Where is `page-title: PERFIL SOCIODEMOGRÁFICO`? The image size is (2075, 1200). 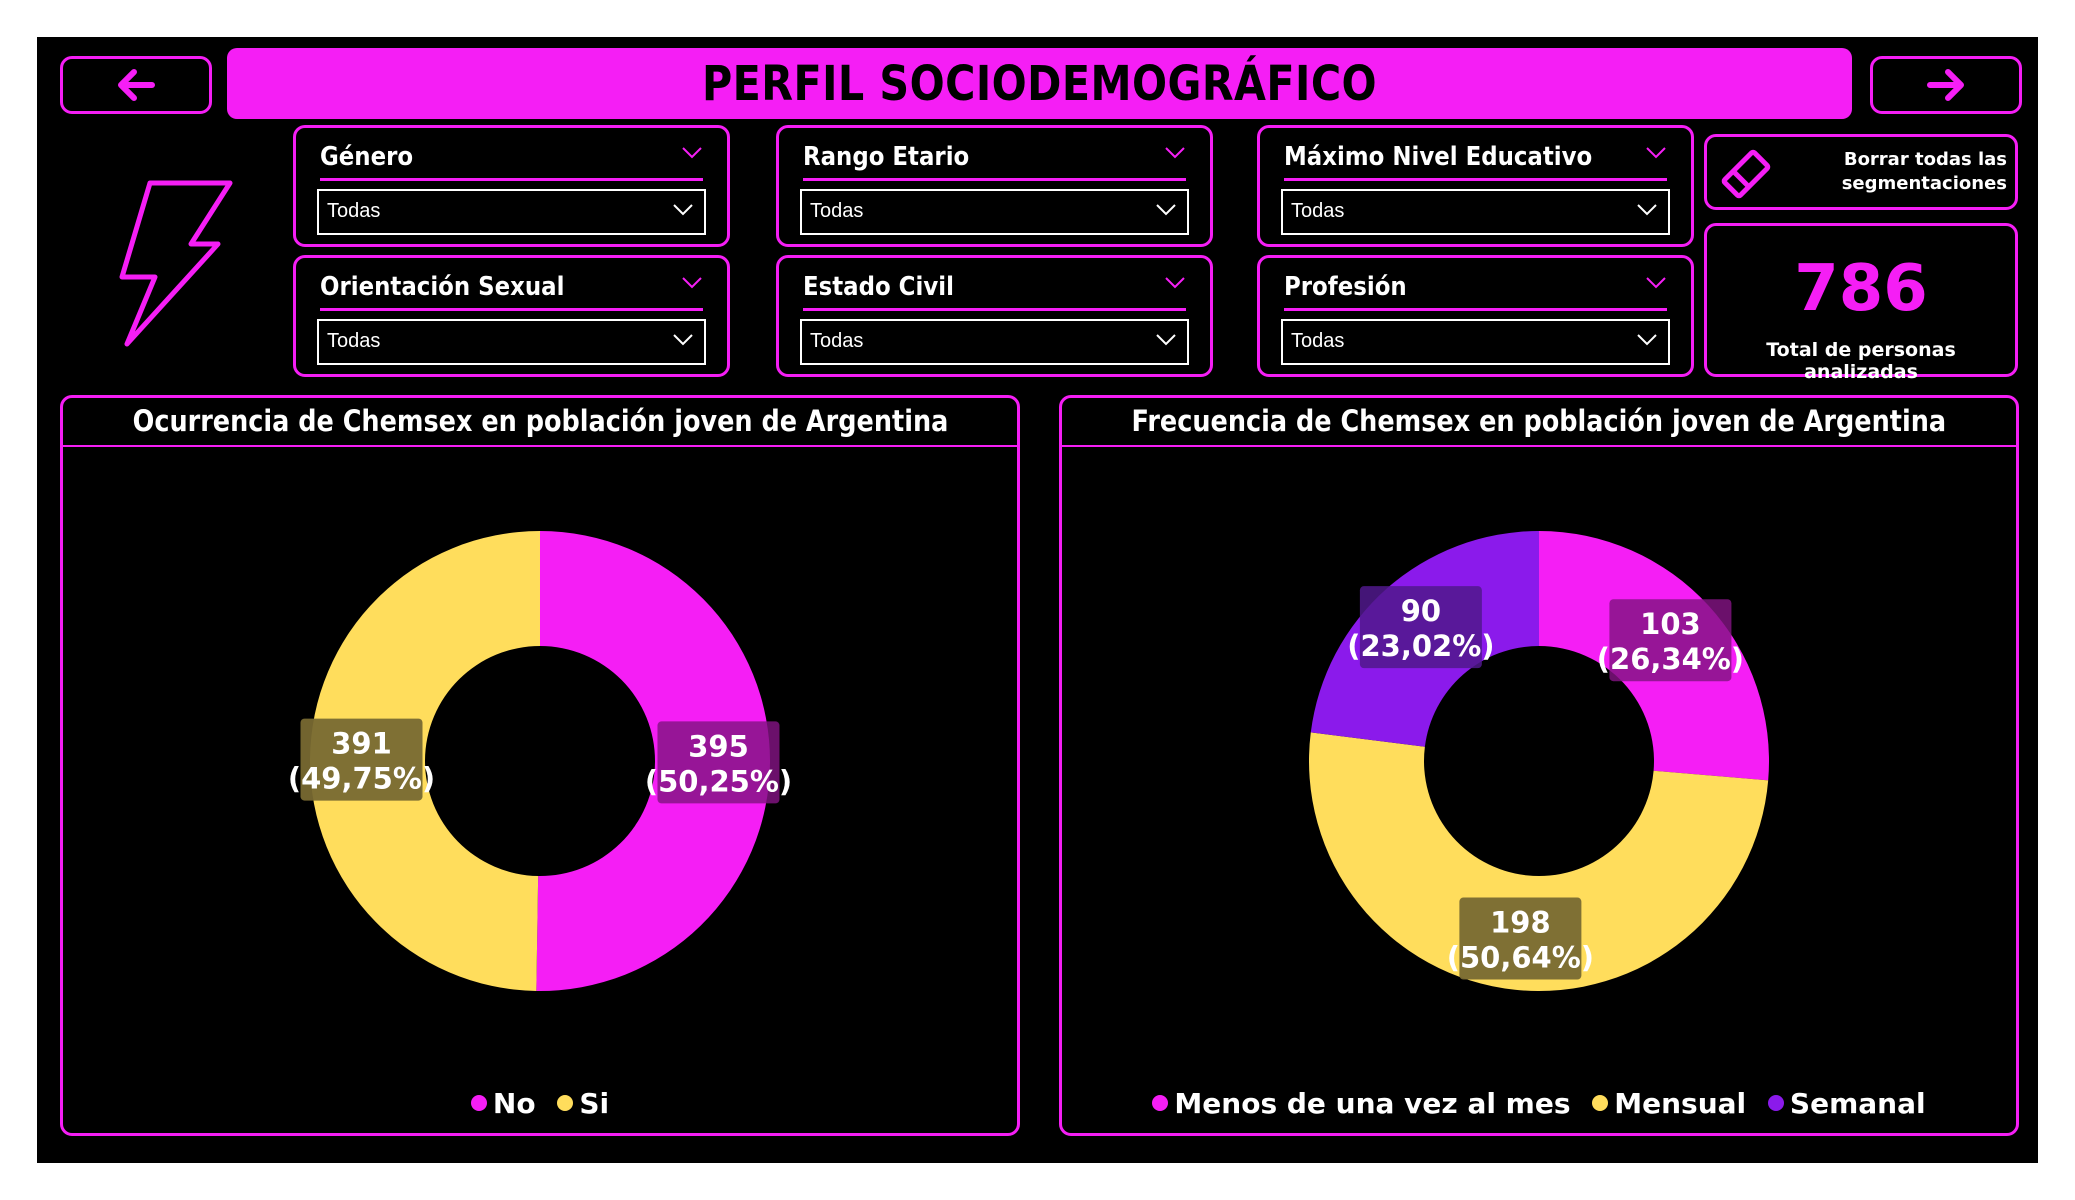 page-title: PERFIL SOCIODEMOGRÁFICO is located at coordinates (1039, 83).